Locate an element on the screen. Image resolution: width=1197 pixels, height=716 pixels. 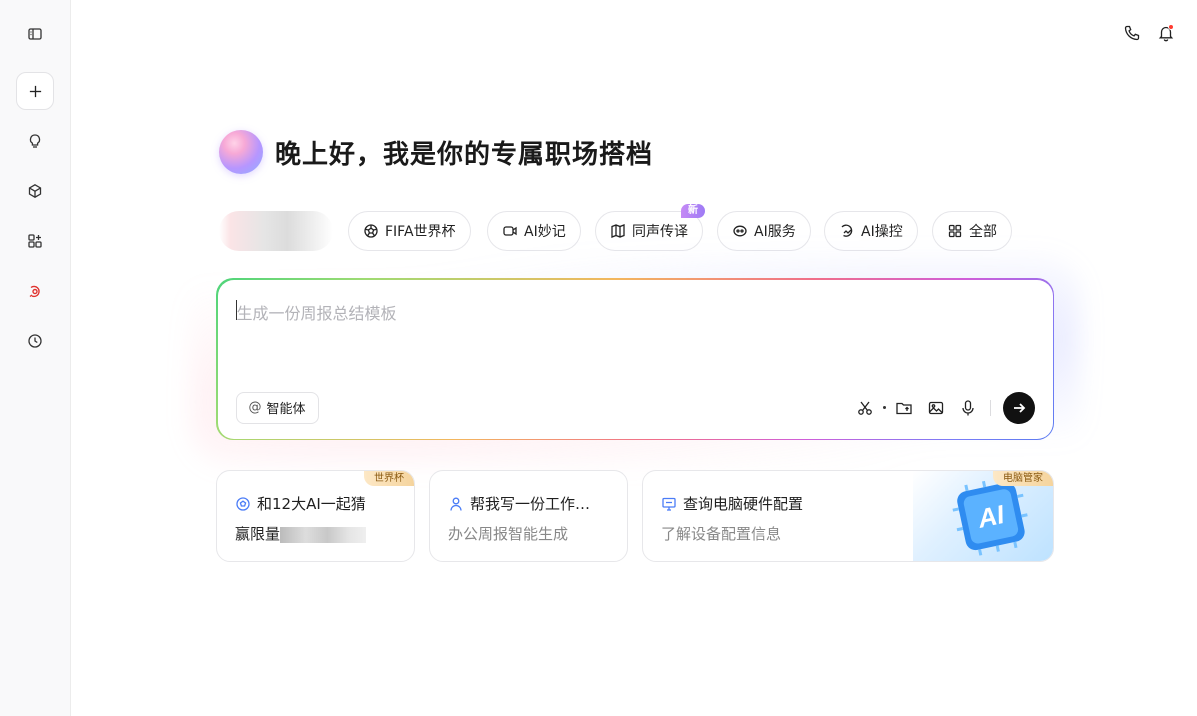
video-icon is located at coordinates (510, 231).